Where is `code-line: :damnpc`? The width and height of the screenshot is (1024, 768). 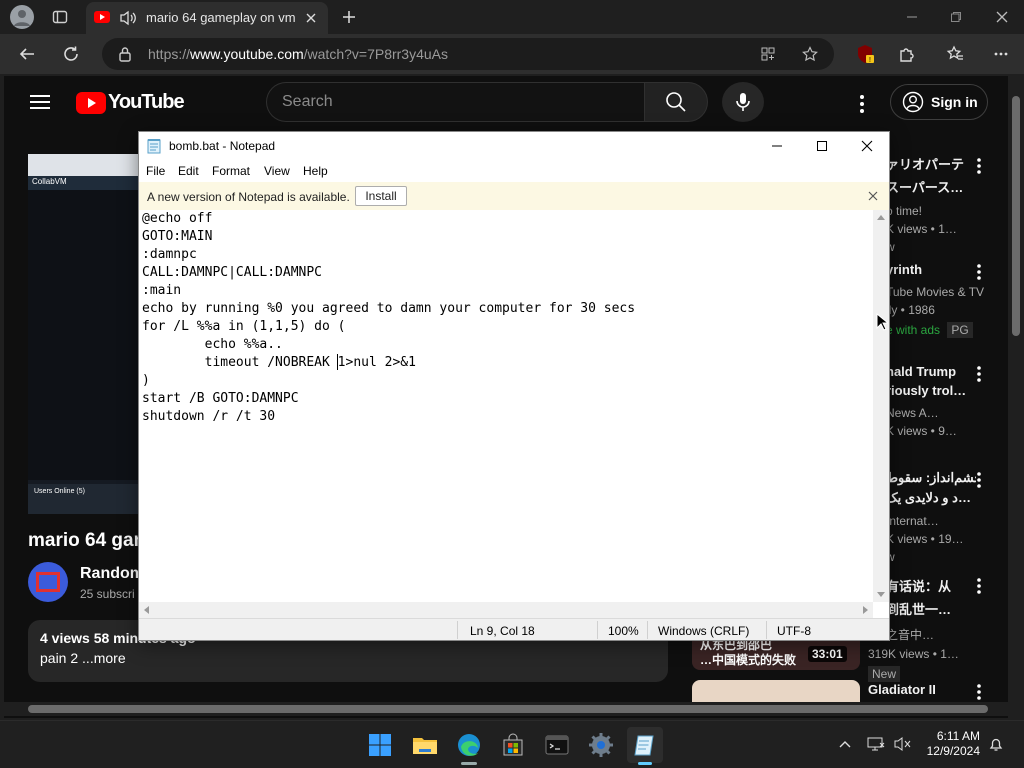
code-line: :damnpc is located at coordinates (169, 254).